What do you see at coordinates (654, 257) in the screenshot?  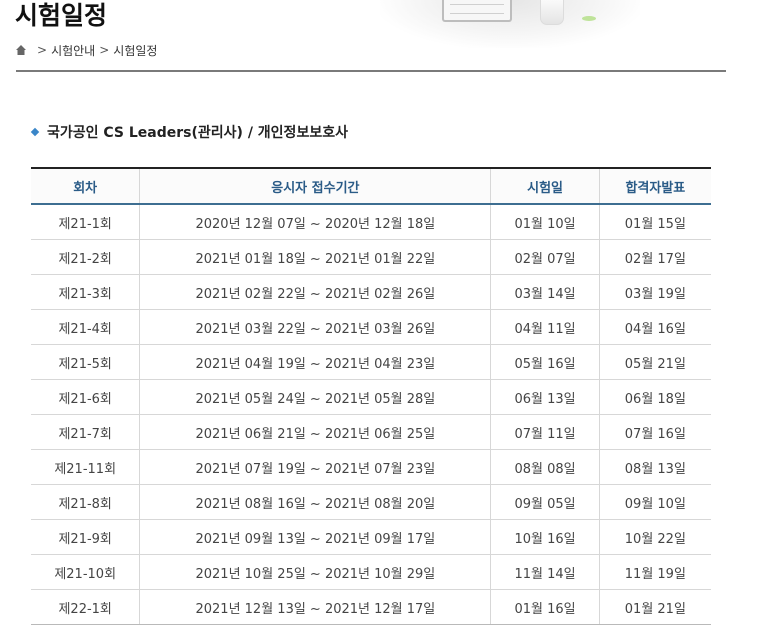 I see `cell-result-date: 02월 17일` at bounding box center [654, 257].